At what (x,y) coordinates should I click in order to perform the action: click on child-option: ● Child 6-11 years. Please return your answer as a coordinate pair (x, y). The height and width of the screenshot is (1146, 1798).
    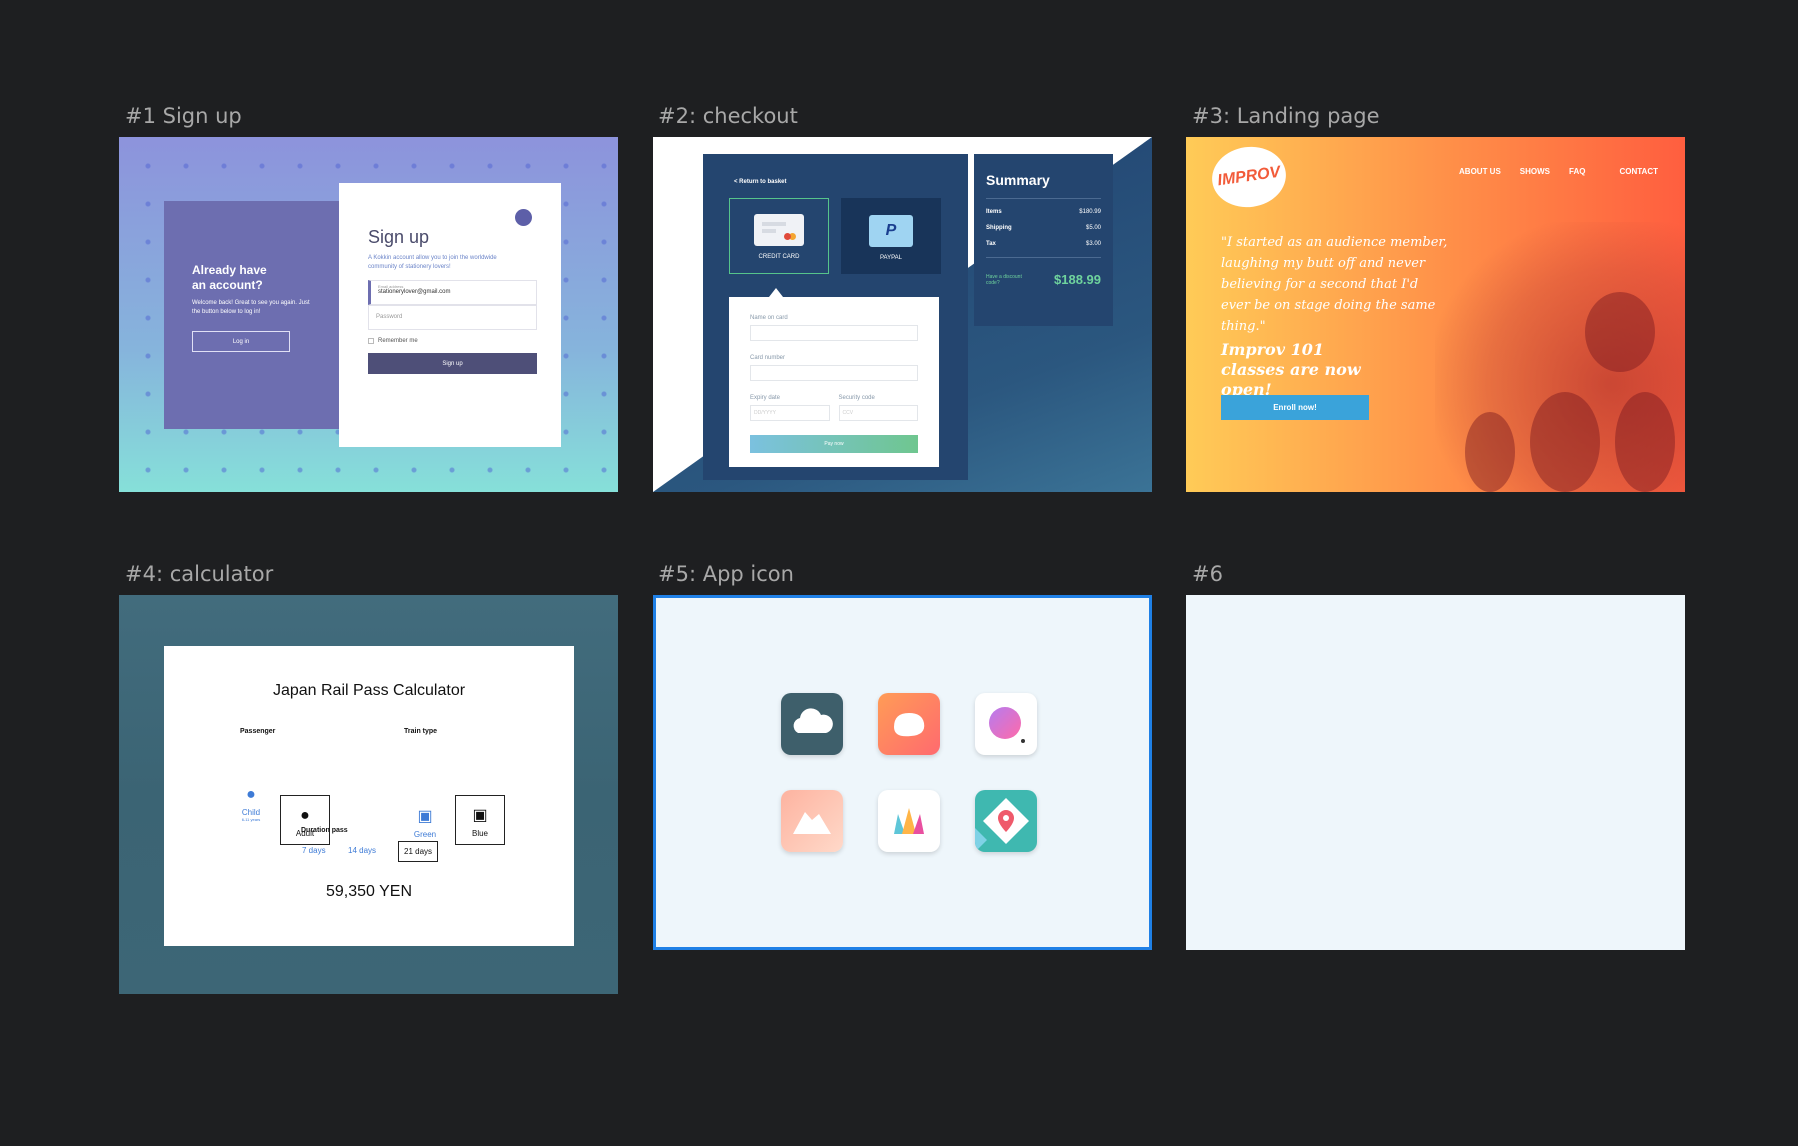
    Looking at the image, I should click on (251, 803).